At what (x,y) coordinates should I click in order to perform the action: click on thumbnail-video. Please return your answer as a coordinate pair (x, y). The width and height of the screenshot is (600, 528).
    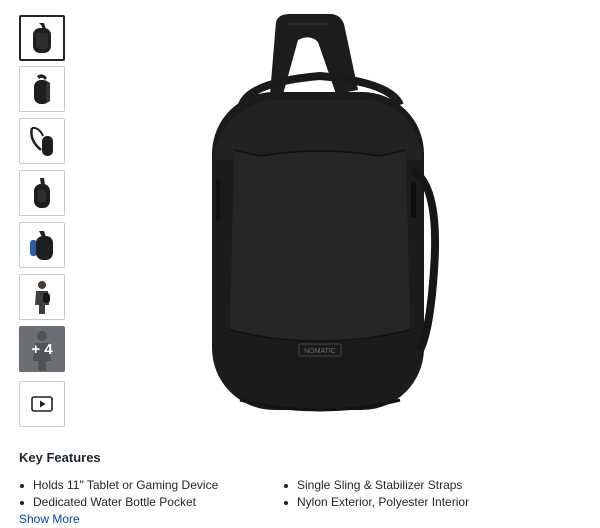
    Looking at the image, I should click on (42, 404).